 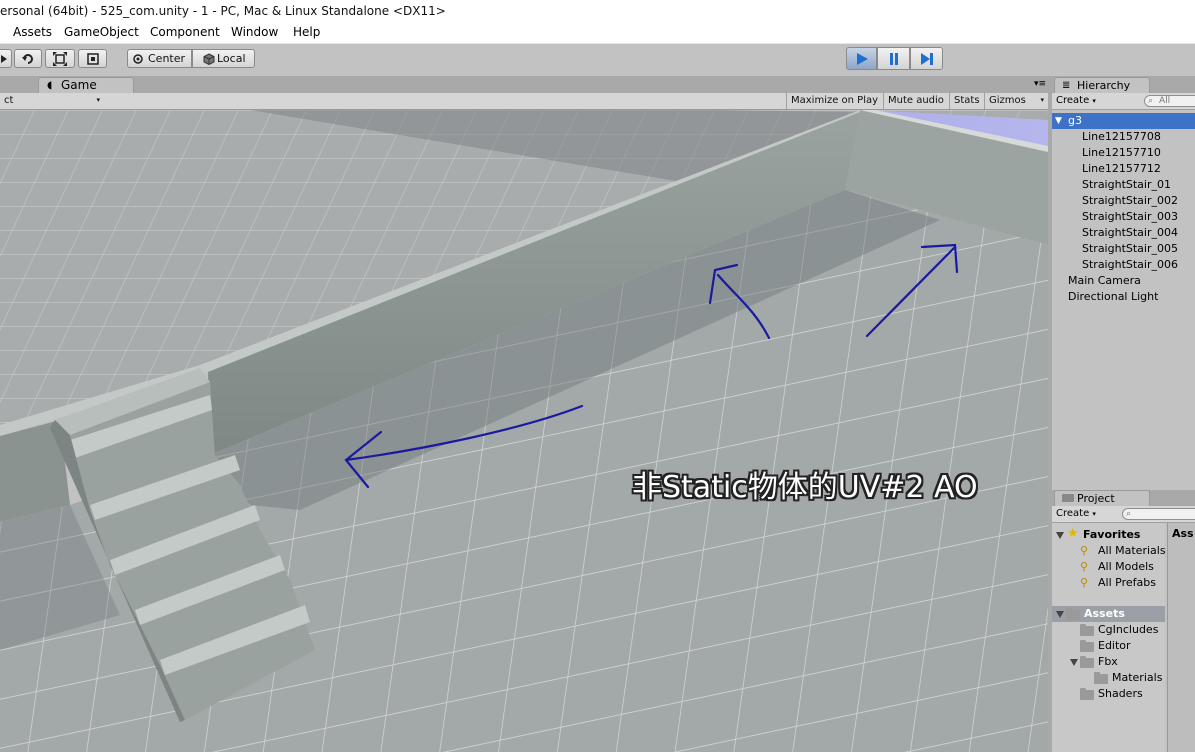 What do you see at coordinates (1127, 582) in the screenshot?
I see `favorite-label: All Prefabs` at bounding box center [1127, 582].